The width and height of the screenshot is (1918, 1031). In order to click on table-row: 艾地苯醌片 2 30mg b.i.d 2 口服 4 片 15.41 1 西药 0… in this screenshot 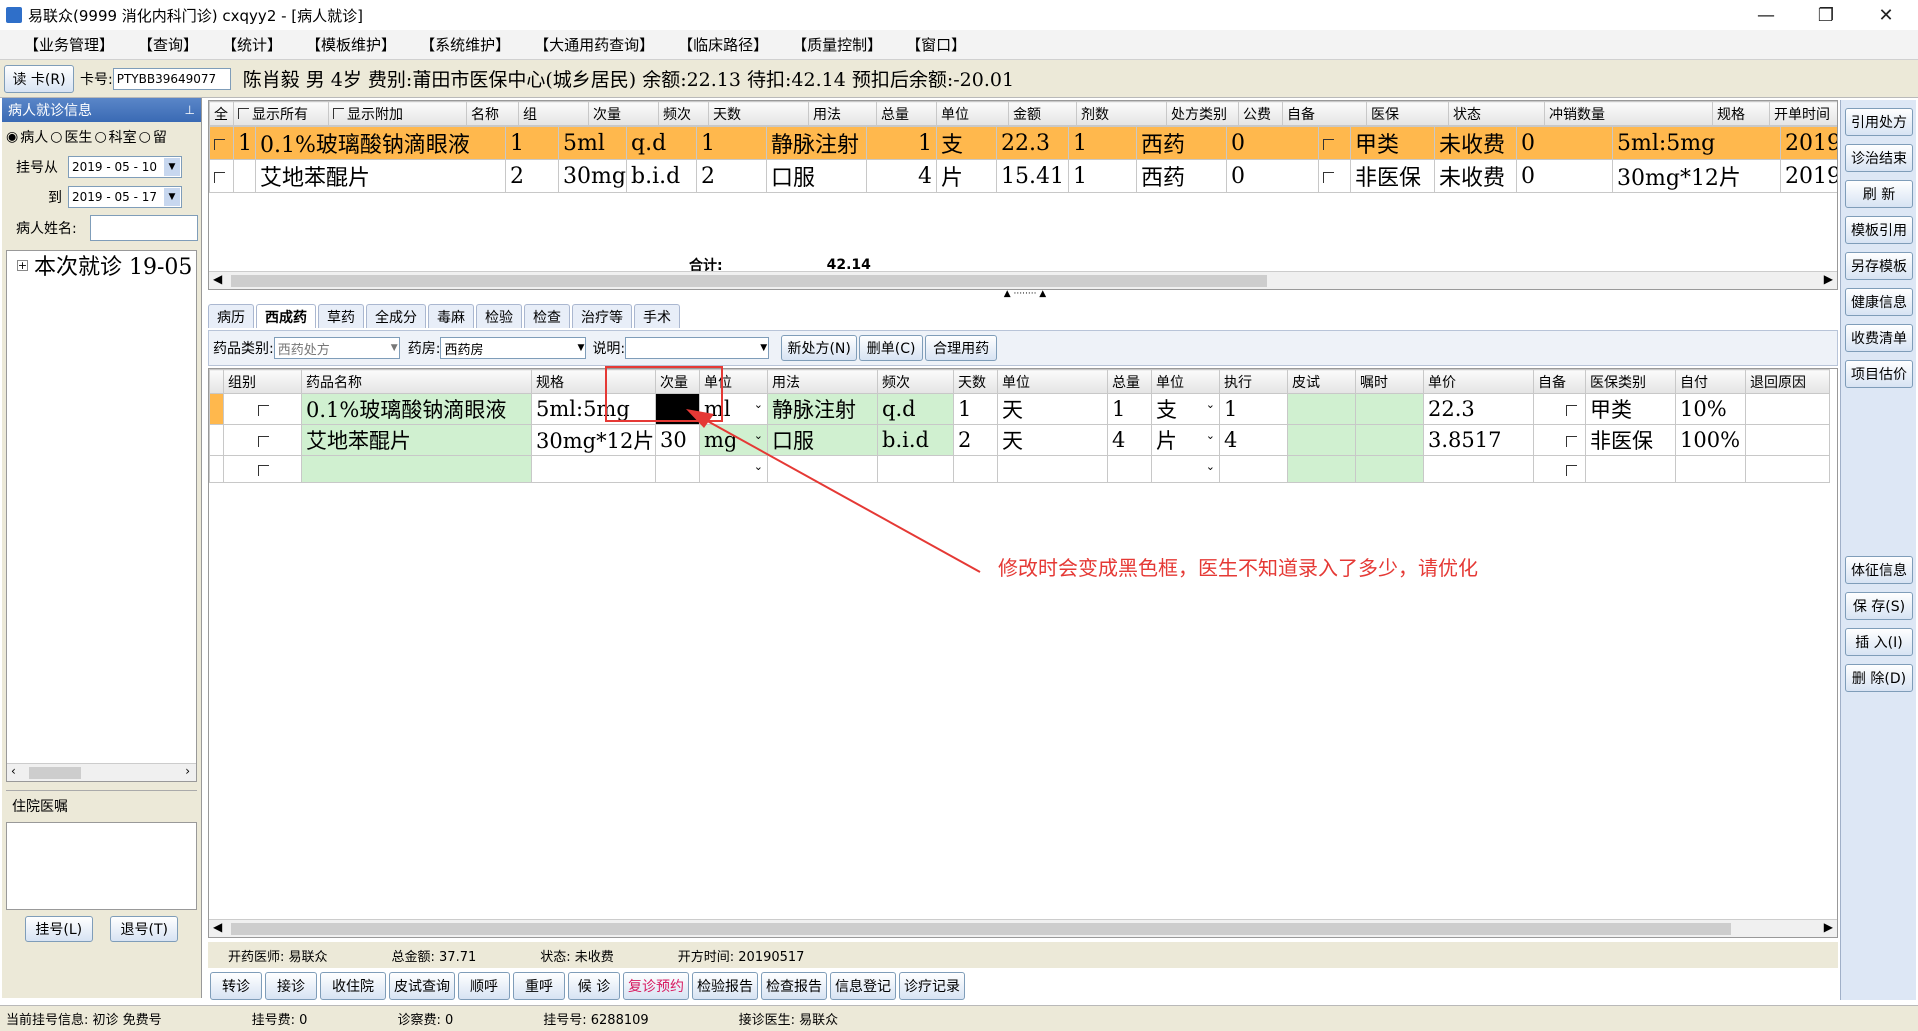, I will do `click(1023, 176)`.